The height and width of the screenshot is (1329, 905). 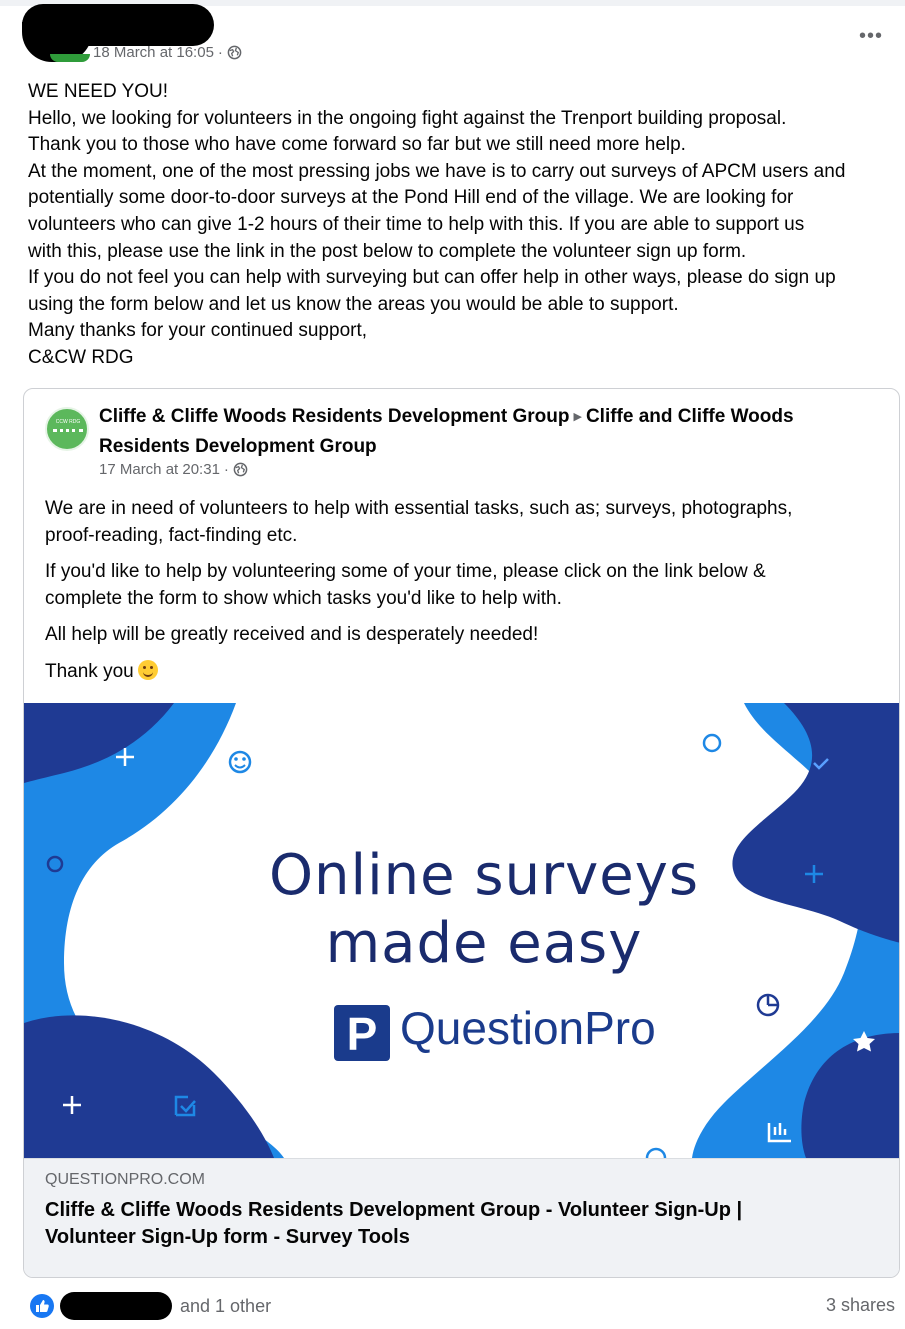 What do you see at coordinates (68, 422) in the screenshot?
I see `group-avatar-lettering: CCW RDG` at bounding box center [68, 422].